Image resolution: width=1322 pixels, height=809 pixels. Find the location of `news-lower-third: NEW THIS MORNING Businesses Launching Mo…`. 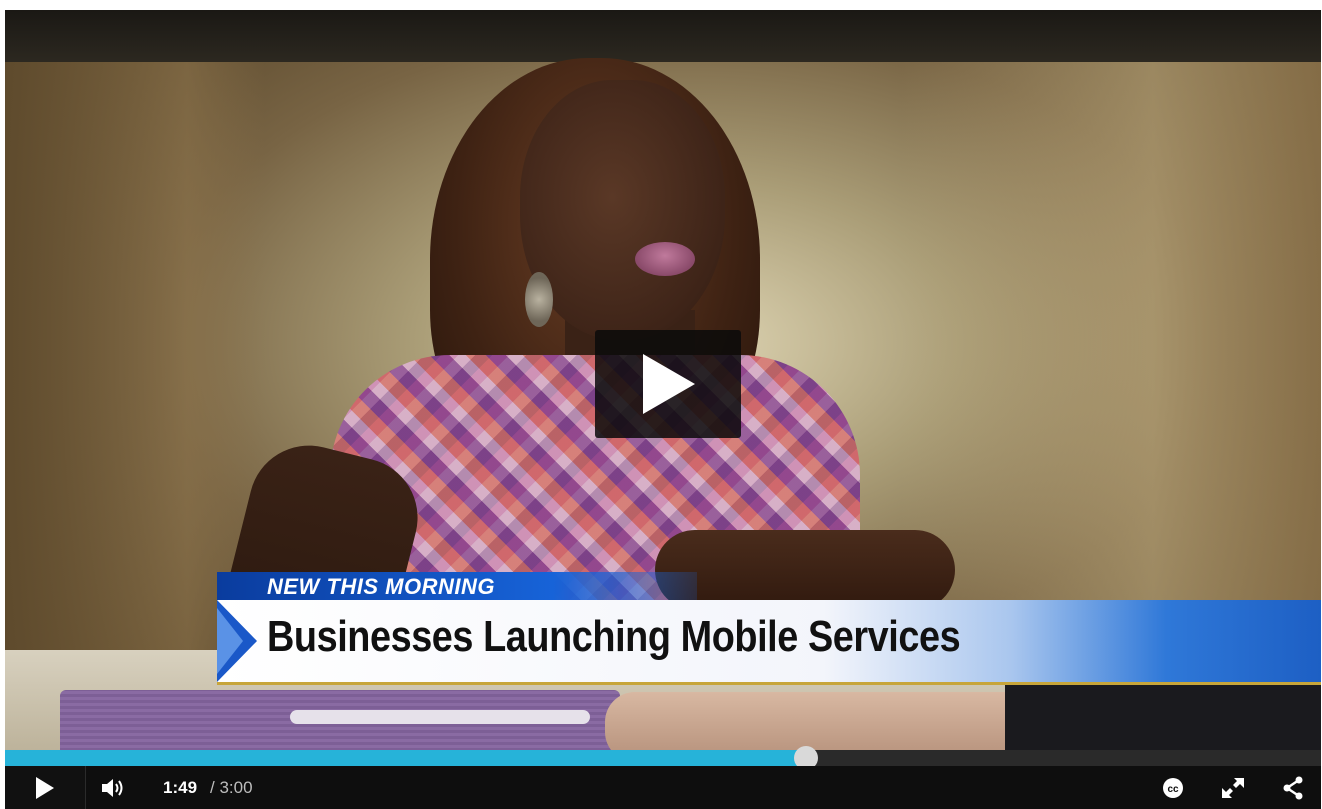

news-lower-third: NEW THIS MORNING Businesses Launching Mo… is located at coordinates (769, 632).